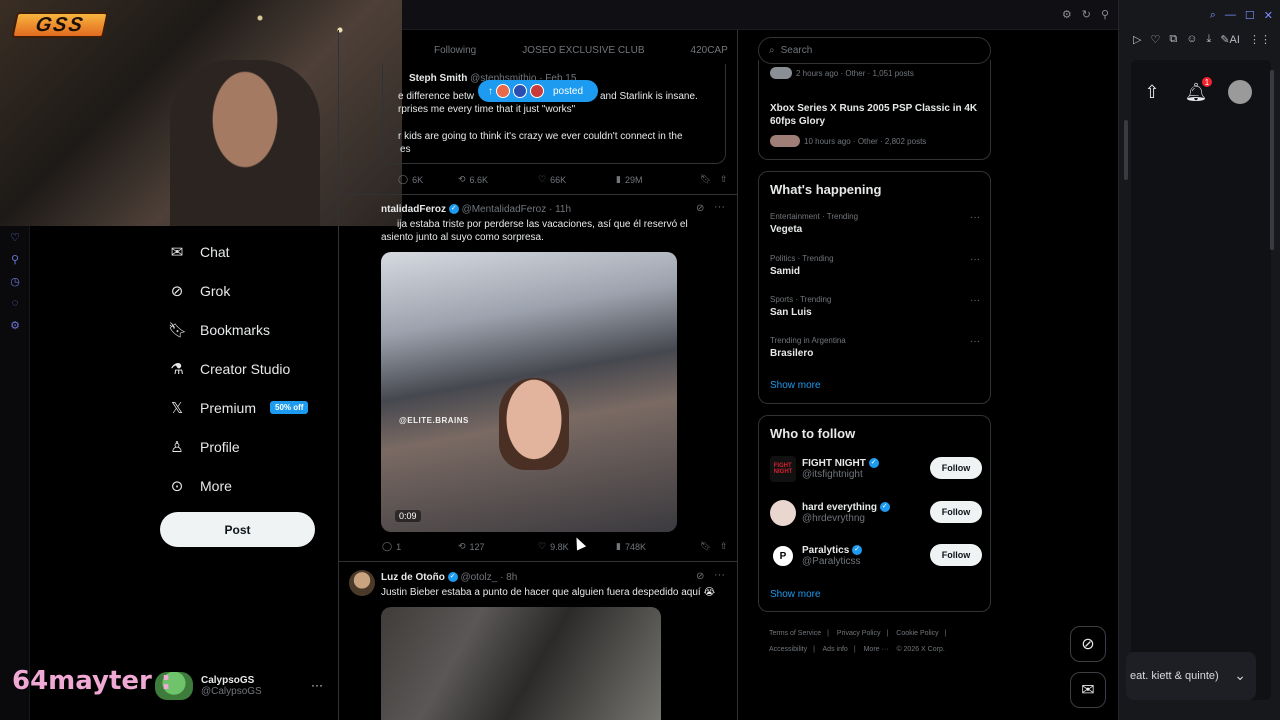 This screenshot has width=1280, height=720. I want to click on tab-420cap: 420CAP, so click(709, 50).